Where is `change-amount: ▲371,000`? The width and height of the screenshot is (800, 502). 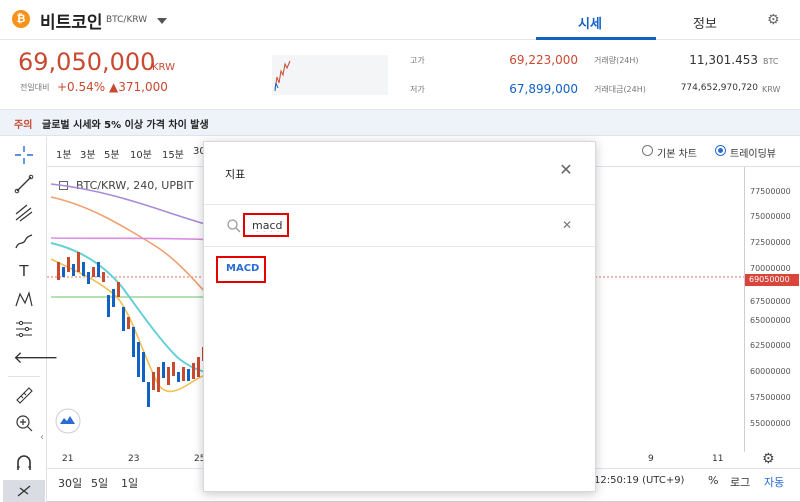 change-amount: ▲371,000 is located at coordinates (138, 87).